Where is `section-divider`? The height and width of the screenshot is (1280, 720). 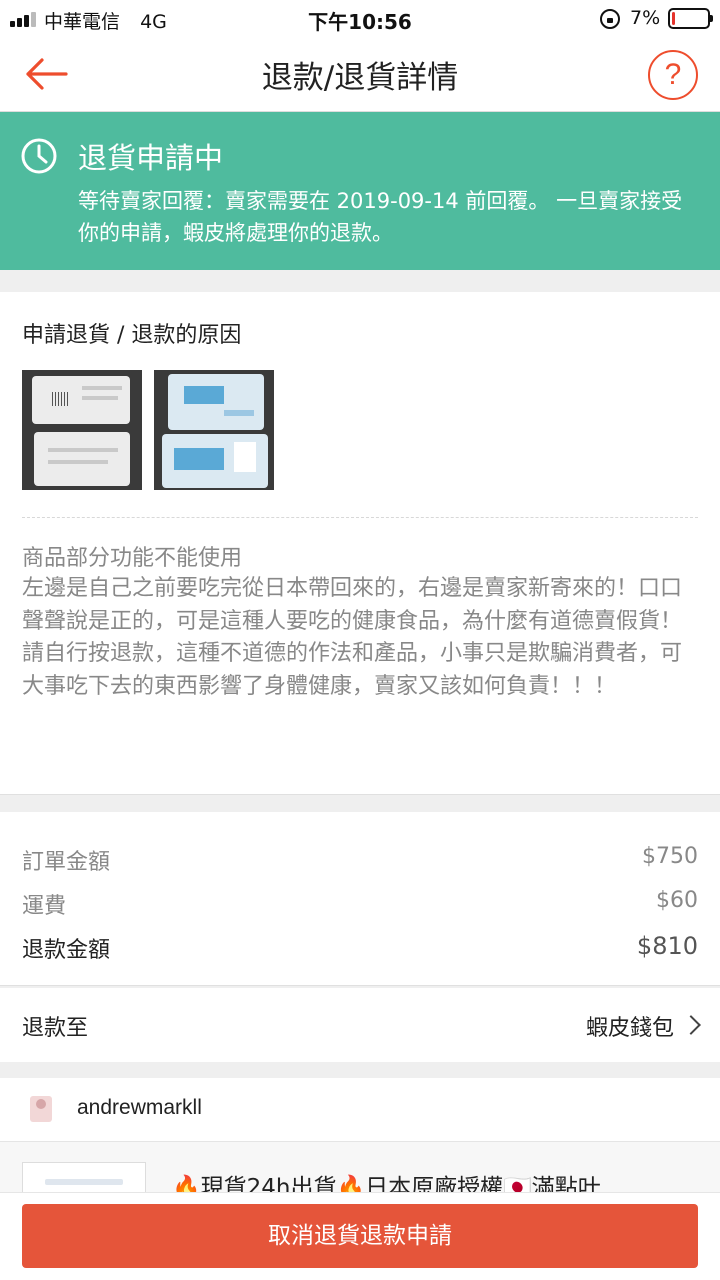
section-divider is located at coordinates (360, 517).